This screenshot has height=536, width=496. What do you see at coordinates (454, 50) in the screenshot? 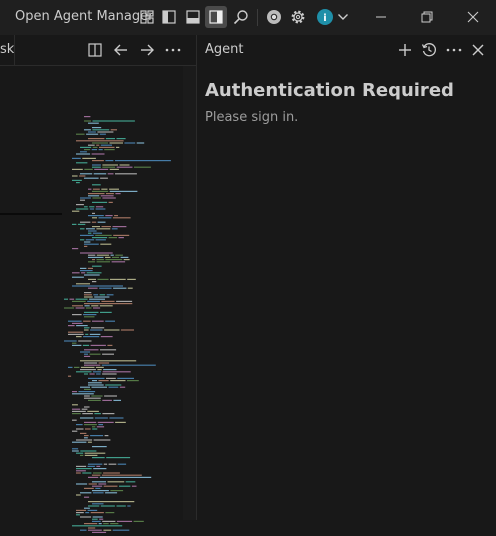
I see `more-icon` at bounding box center [454, 50].